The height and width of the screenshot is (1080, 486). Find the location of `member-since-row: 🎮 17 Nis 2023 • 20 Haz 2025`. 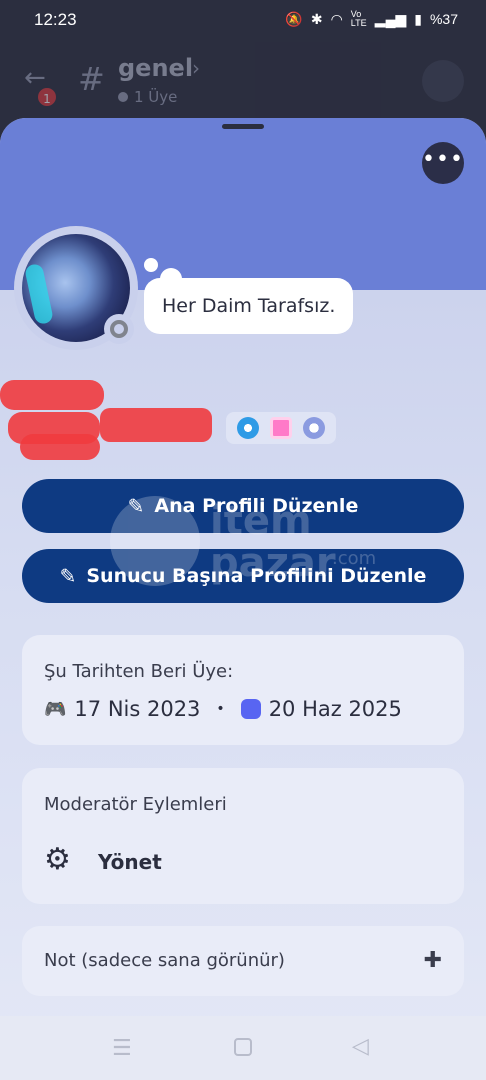

member-since-row: 🎮 17 Nis 2023 • 20 Haz 2025 is located at coordinates (223, 709).